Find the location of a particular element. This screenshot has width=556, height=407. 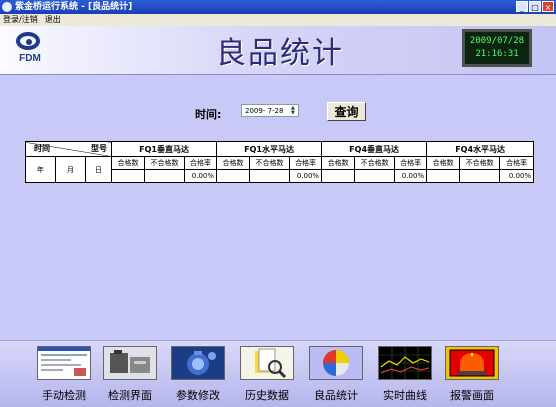

menu-bar: 登录/注销 退出 is located at coordinates (278, 20).